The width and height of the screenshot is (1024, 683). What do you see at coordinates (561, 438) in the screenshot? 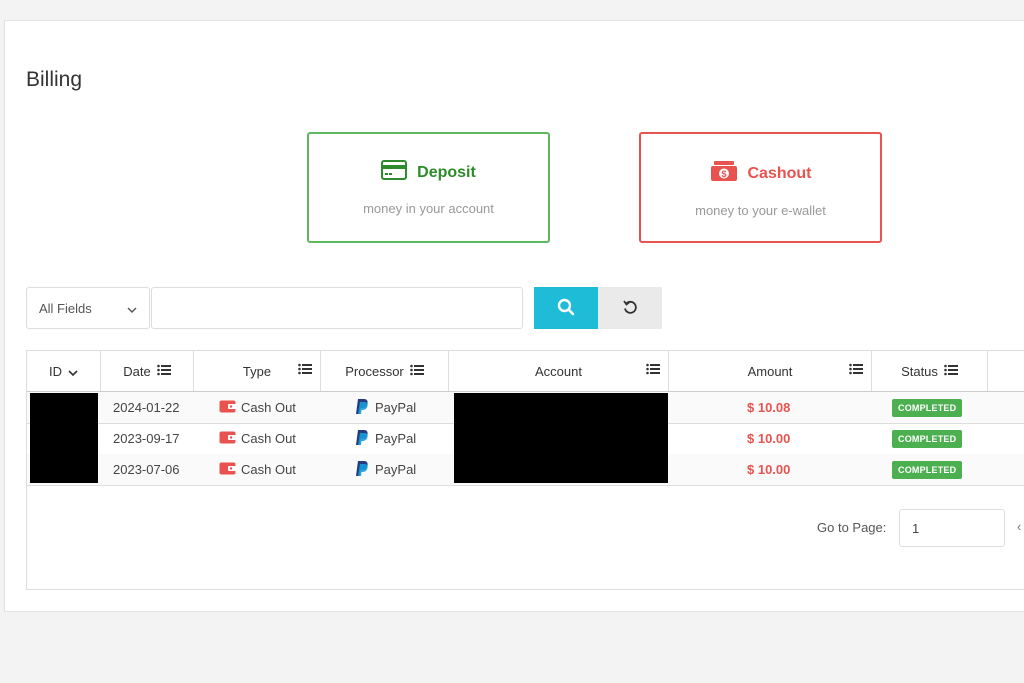
I see `redacted-account-block` at bounding box center [561, 438].